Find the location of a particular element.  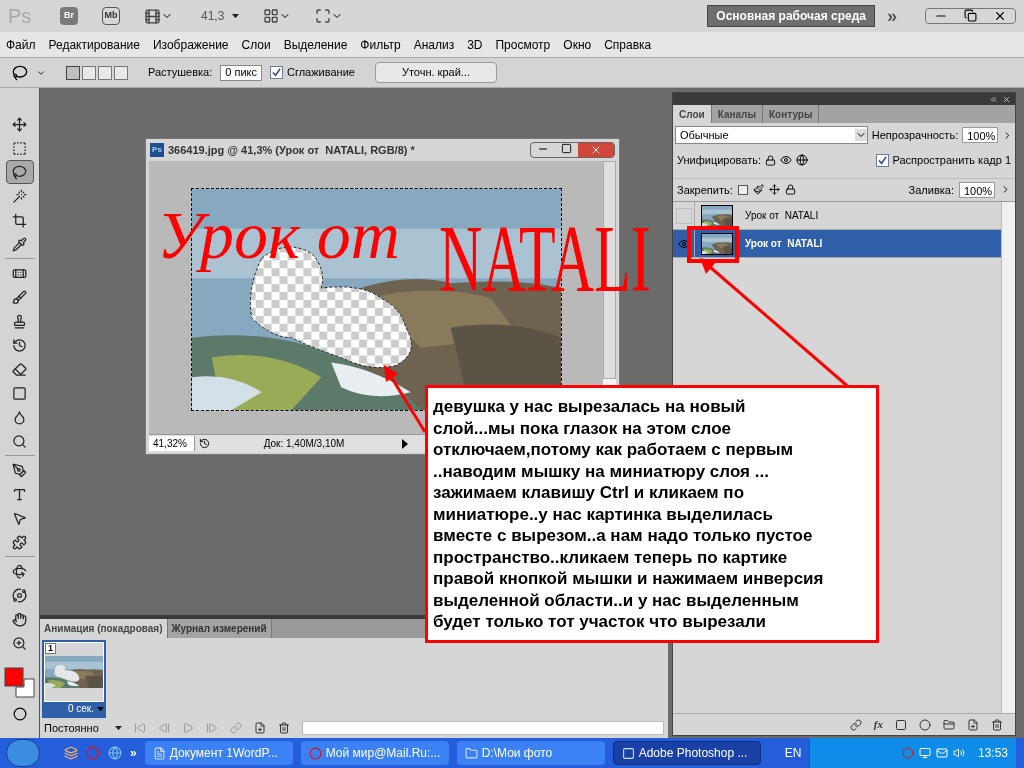

play-icon is located at coordinates (405, 443).